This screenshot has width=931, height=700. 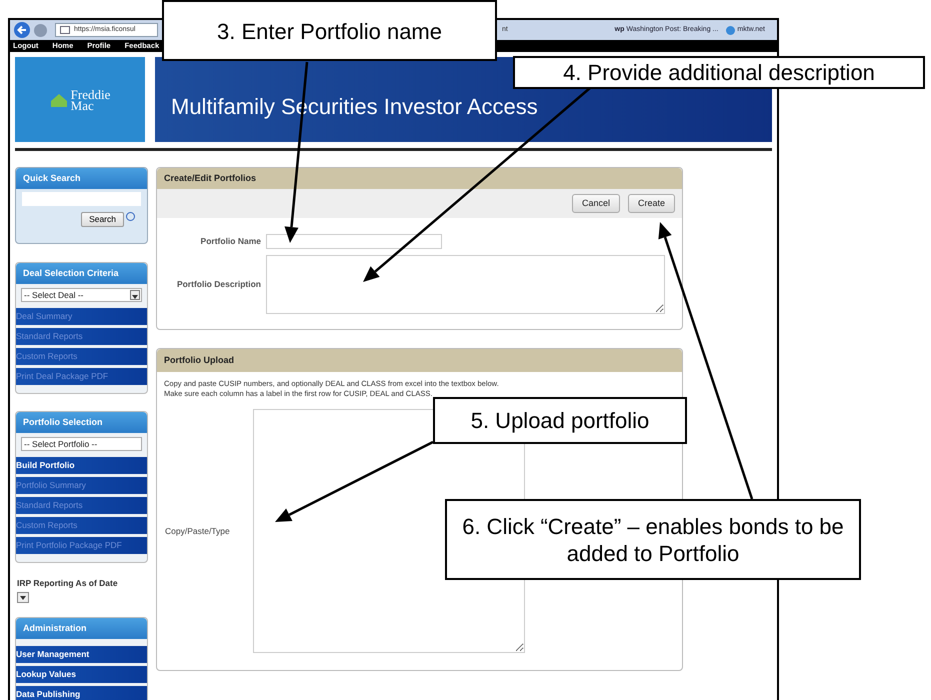 I want to click on select-dropdown: -- Select Deal --, so click(x=81, y=295).